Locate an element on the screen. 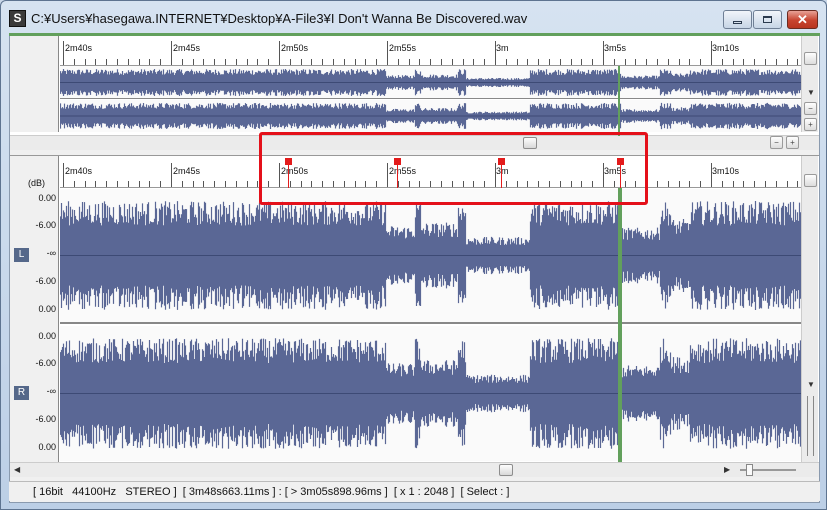 Image resolution: width=827 pixels, height=510 pixels. overview-time-ruler: 2m40s 2m45s 2m50s 2m55s 3m 3m5s 3m10s is located at coordinates (430, 50).